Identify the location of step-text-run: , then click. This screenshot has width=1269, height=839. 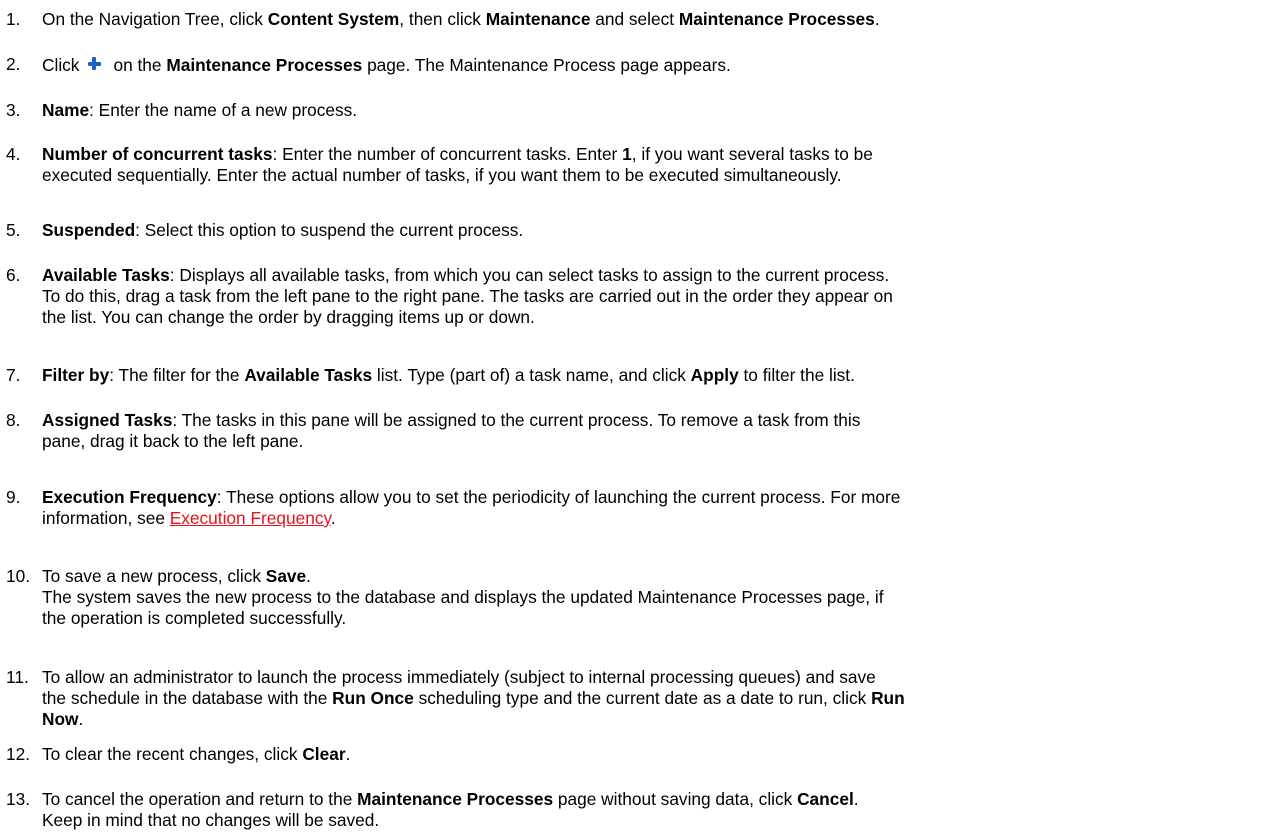
(442, 19).